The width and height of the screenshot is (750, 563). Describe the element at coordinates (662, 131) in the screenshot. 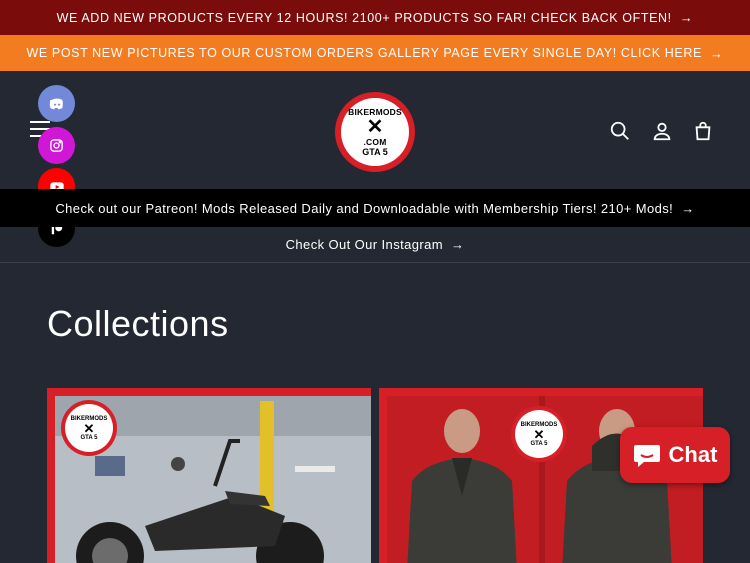

I see `account-icon` at that location.